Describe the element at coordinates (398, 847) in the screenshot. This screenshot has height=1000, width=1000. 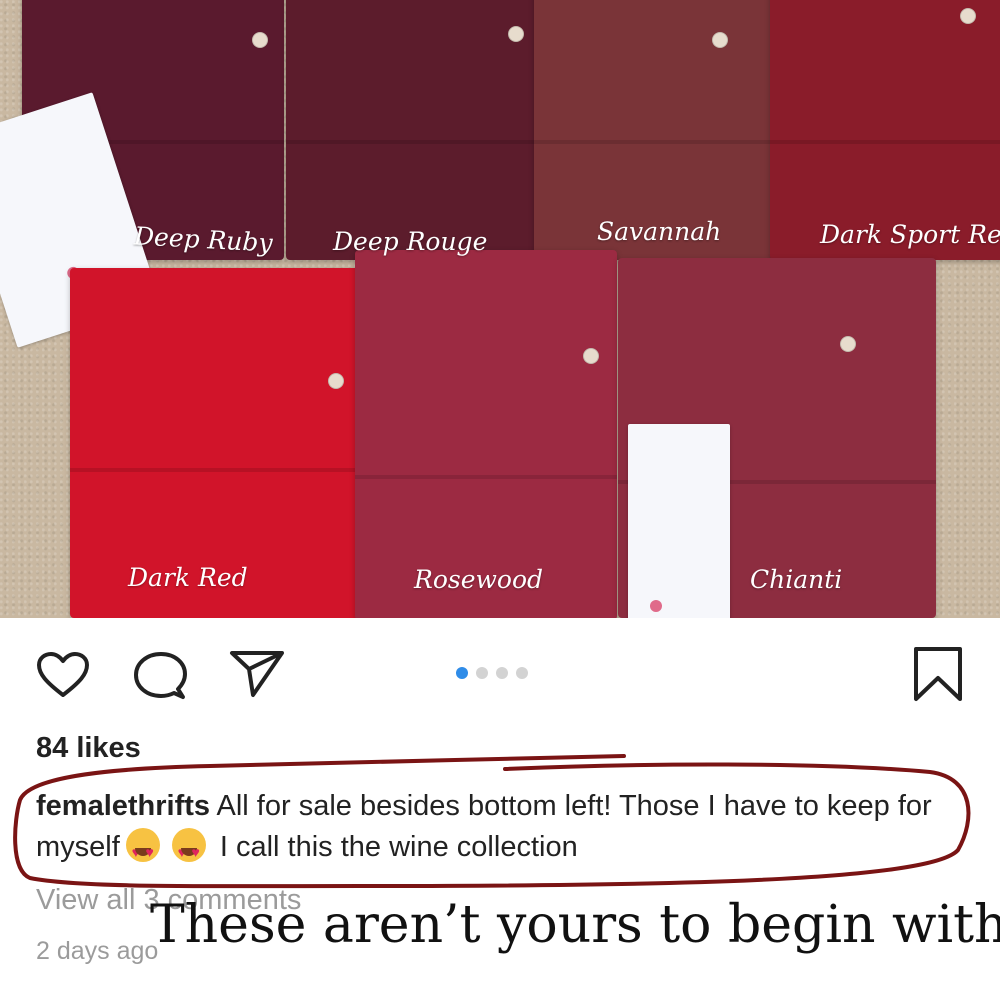
I see `caption-text: I call this the wine collection` at that location.